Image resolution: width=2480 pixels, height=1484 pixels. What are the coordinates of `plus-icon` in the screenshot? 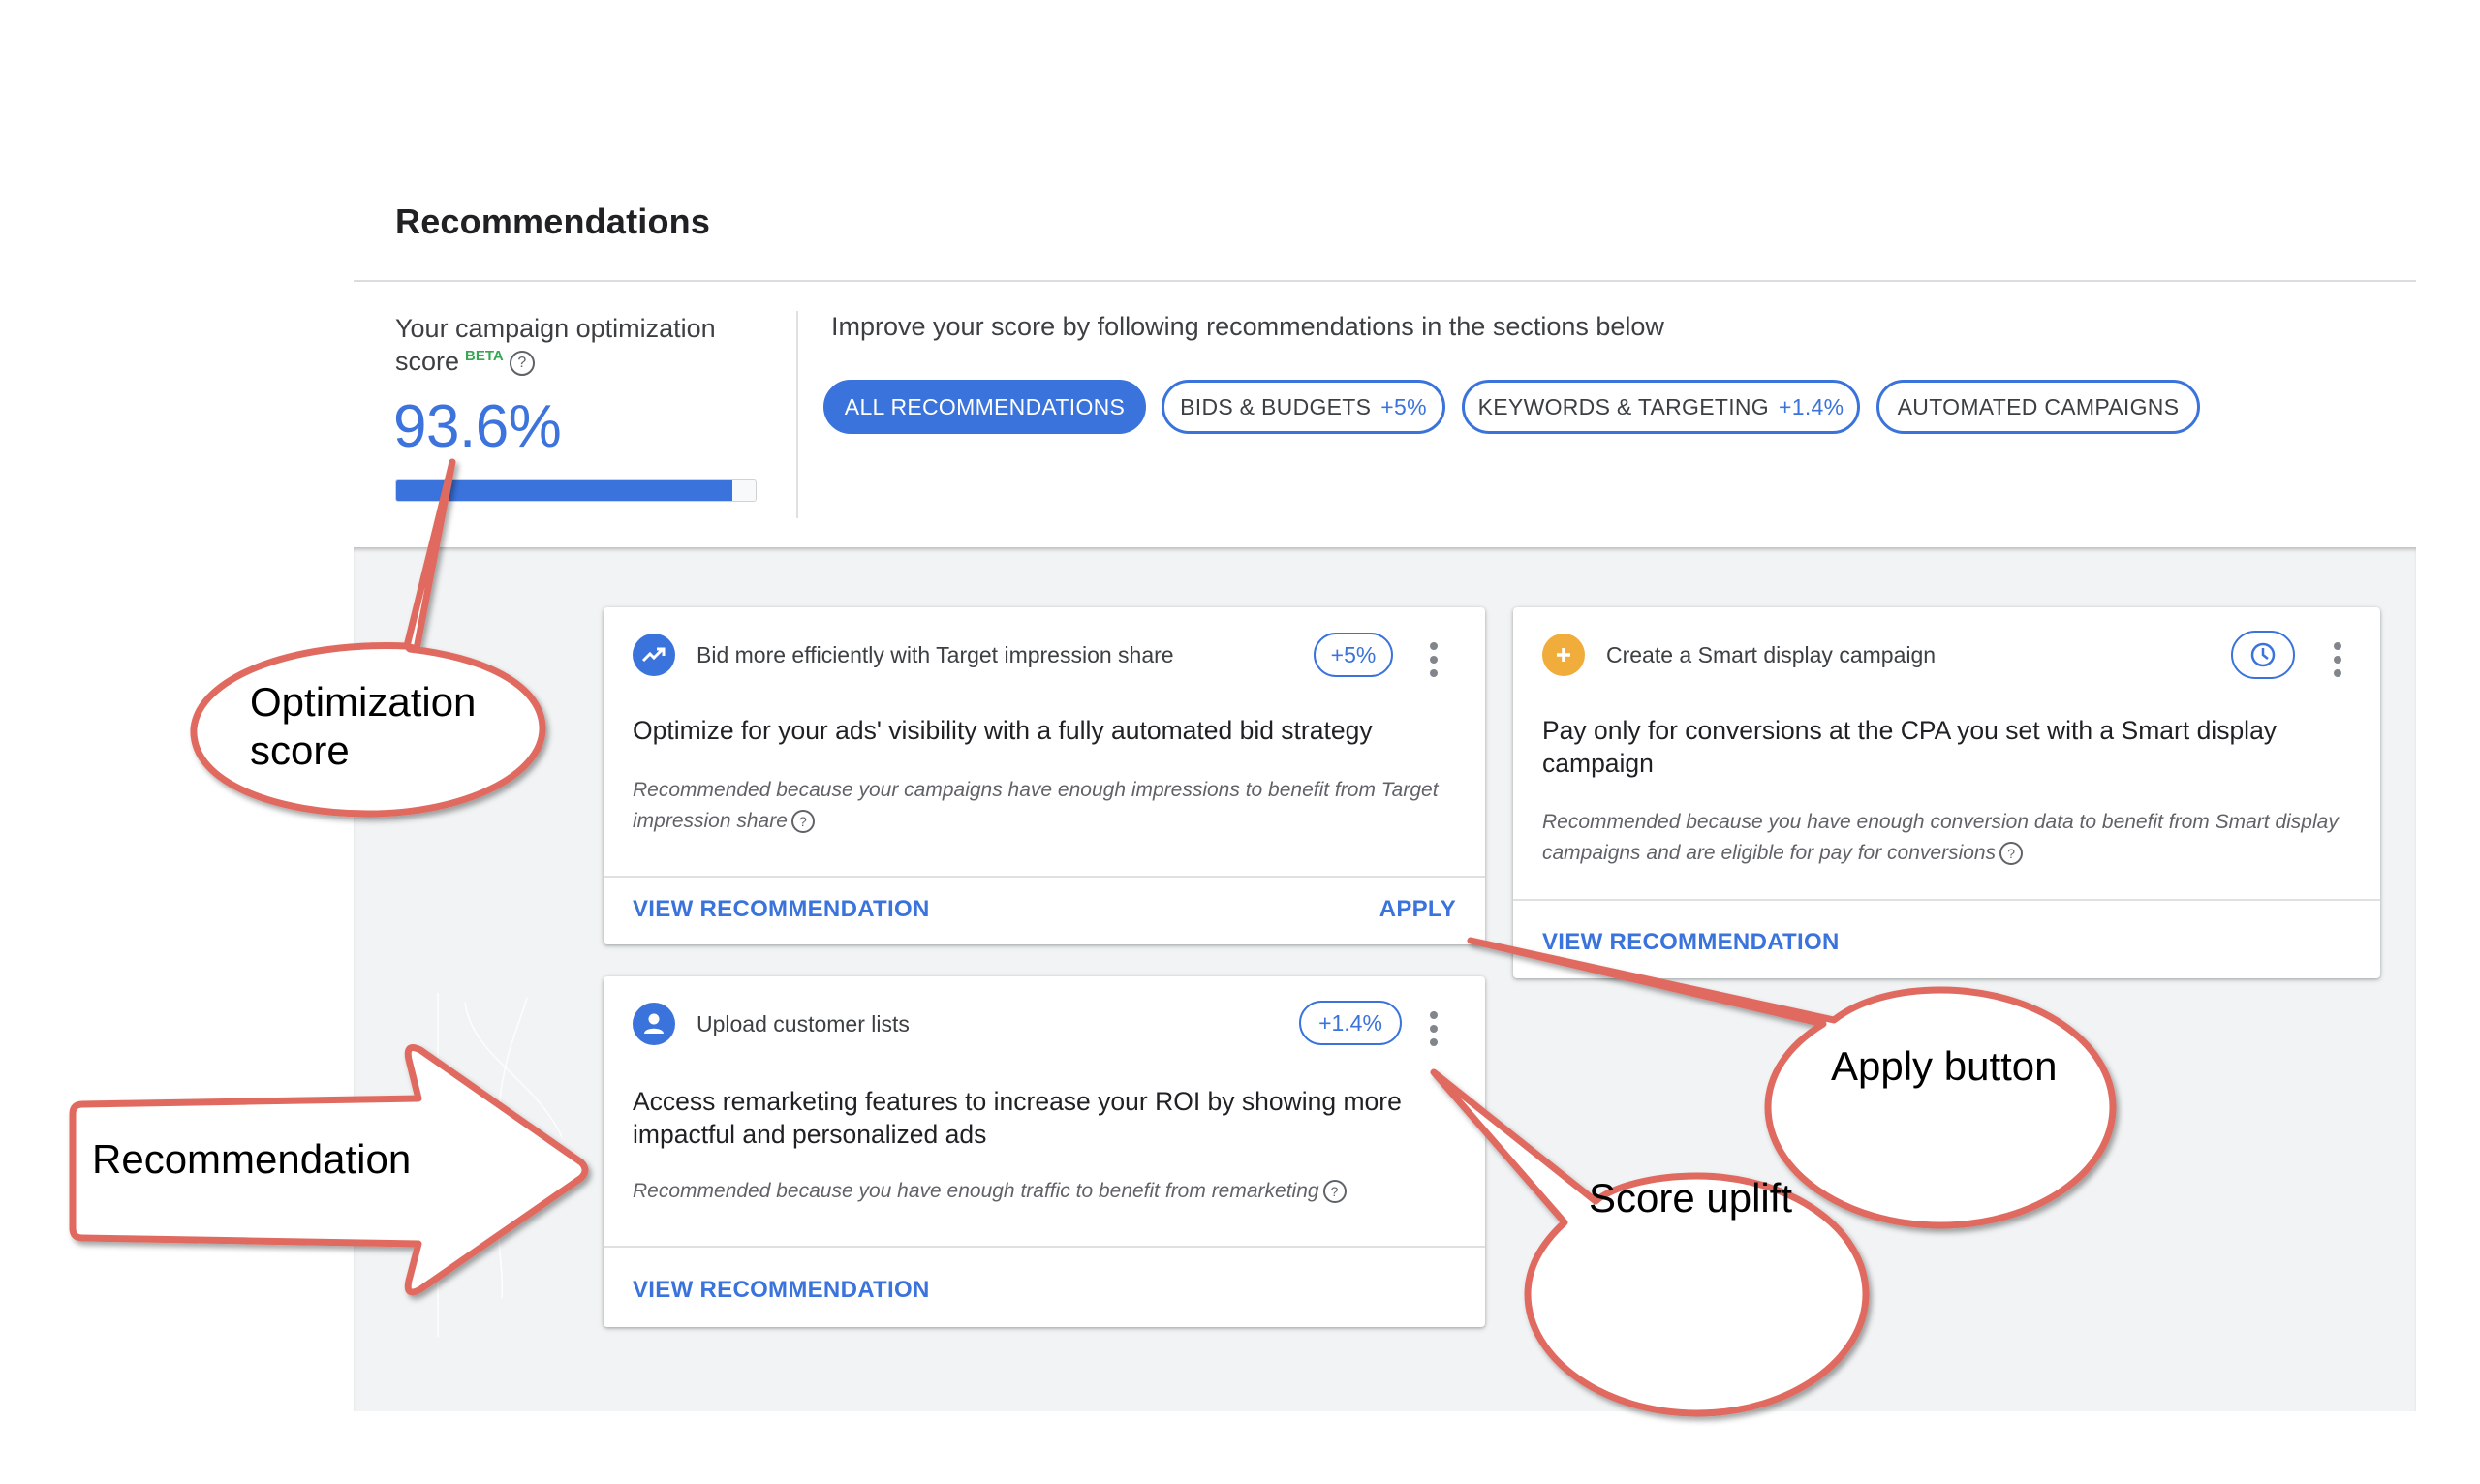 It's located at (1563, 655).